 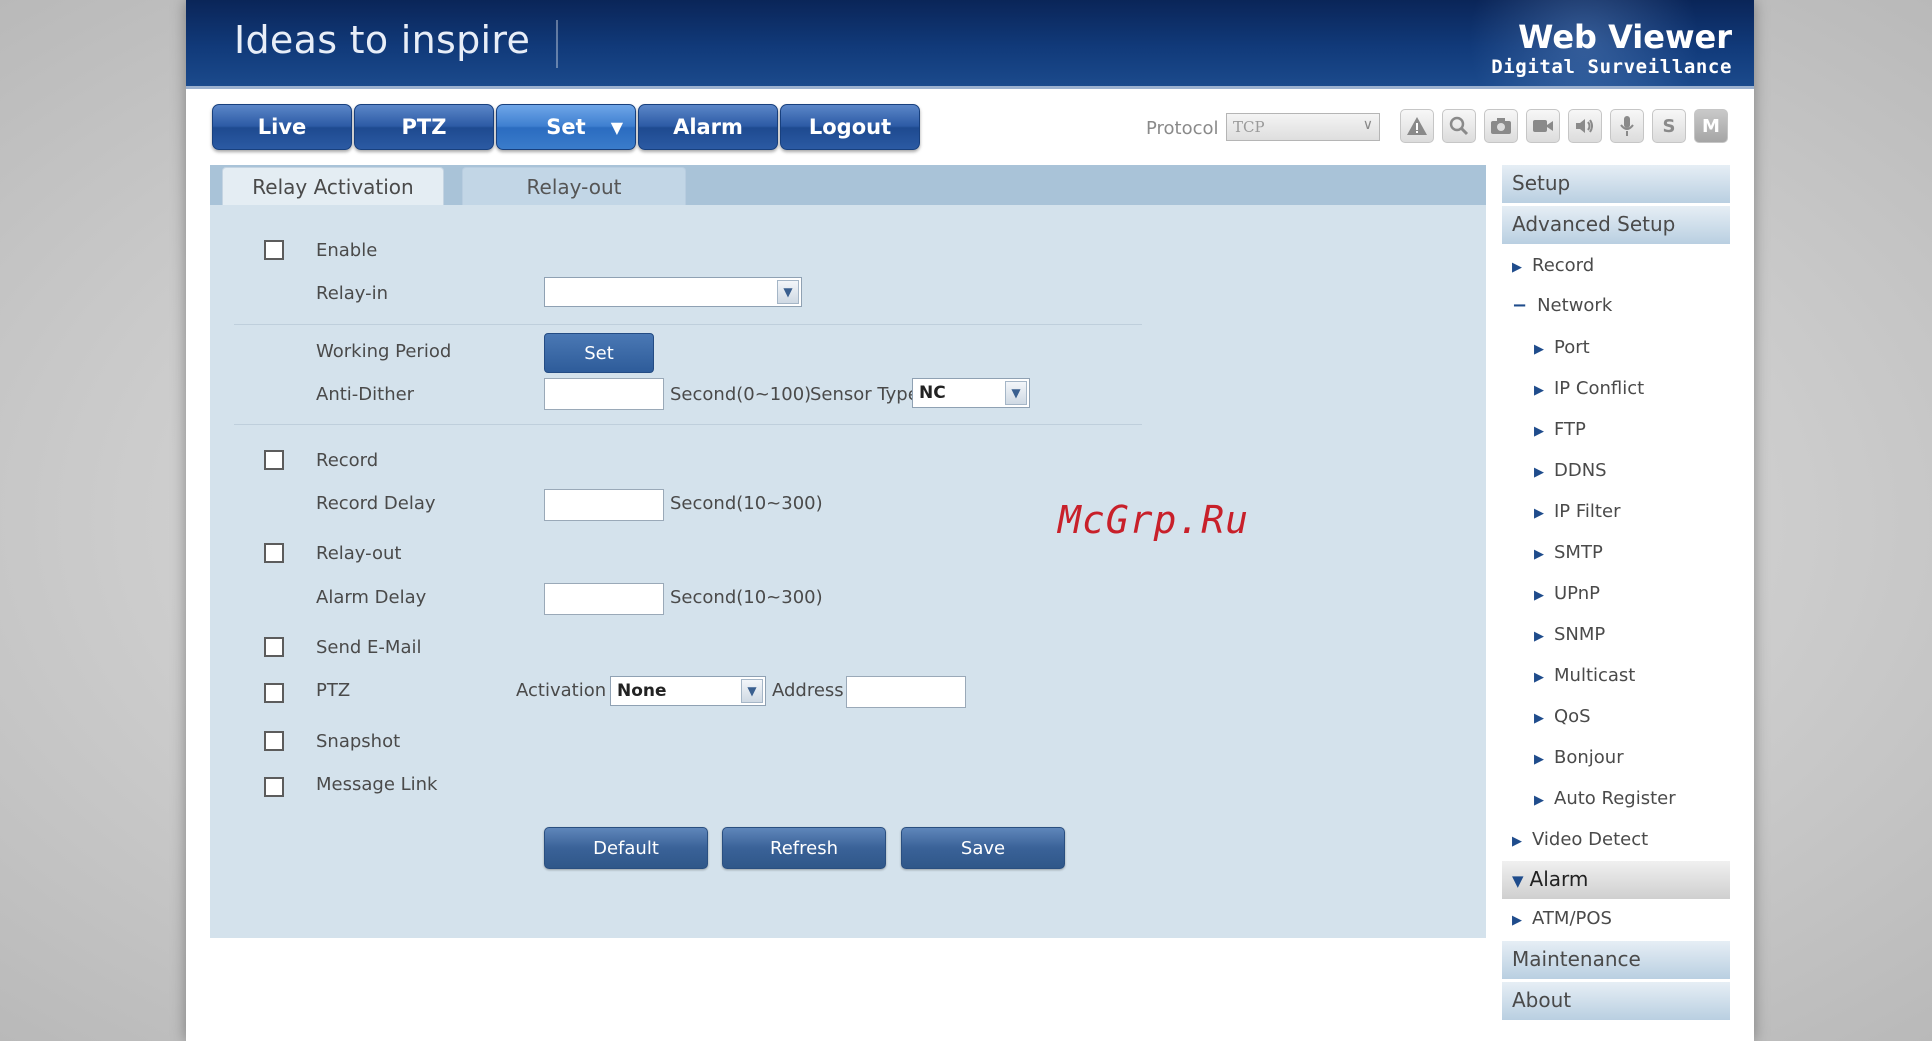 What do you see at coordinates (1367, 125) in the screenshot?
I see `chevron-down-icon: ∨` at bounding box center [1367, 125].